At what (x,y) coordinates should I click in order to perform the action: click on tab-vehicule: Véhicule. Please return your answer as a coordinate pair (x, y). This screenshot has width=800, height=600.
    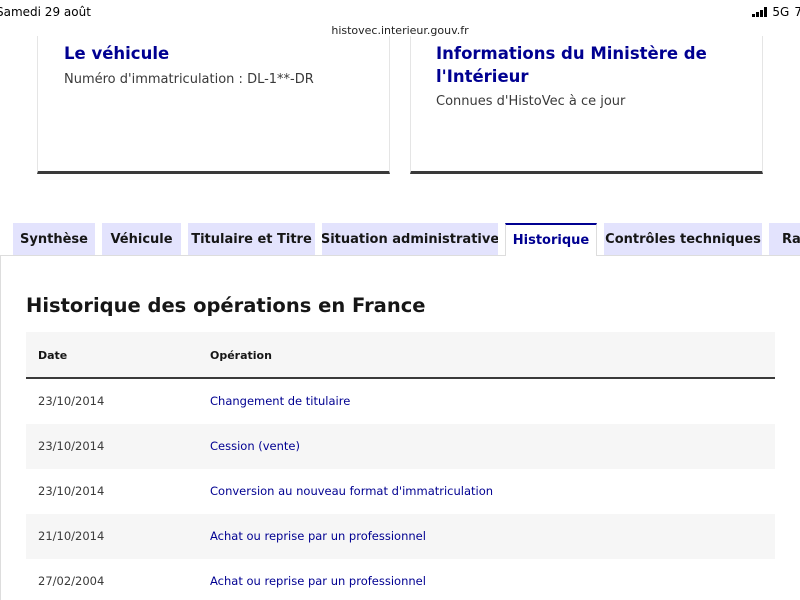
    Looking at the image, I should click on (141, 239).